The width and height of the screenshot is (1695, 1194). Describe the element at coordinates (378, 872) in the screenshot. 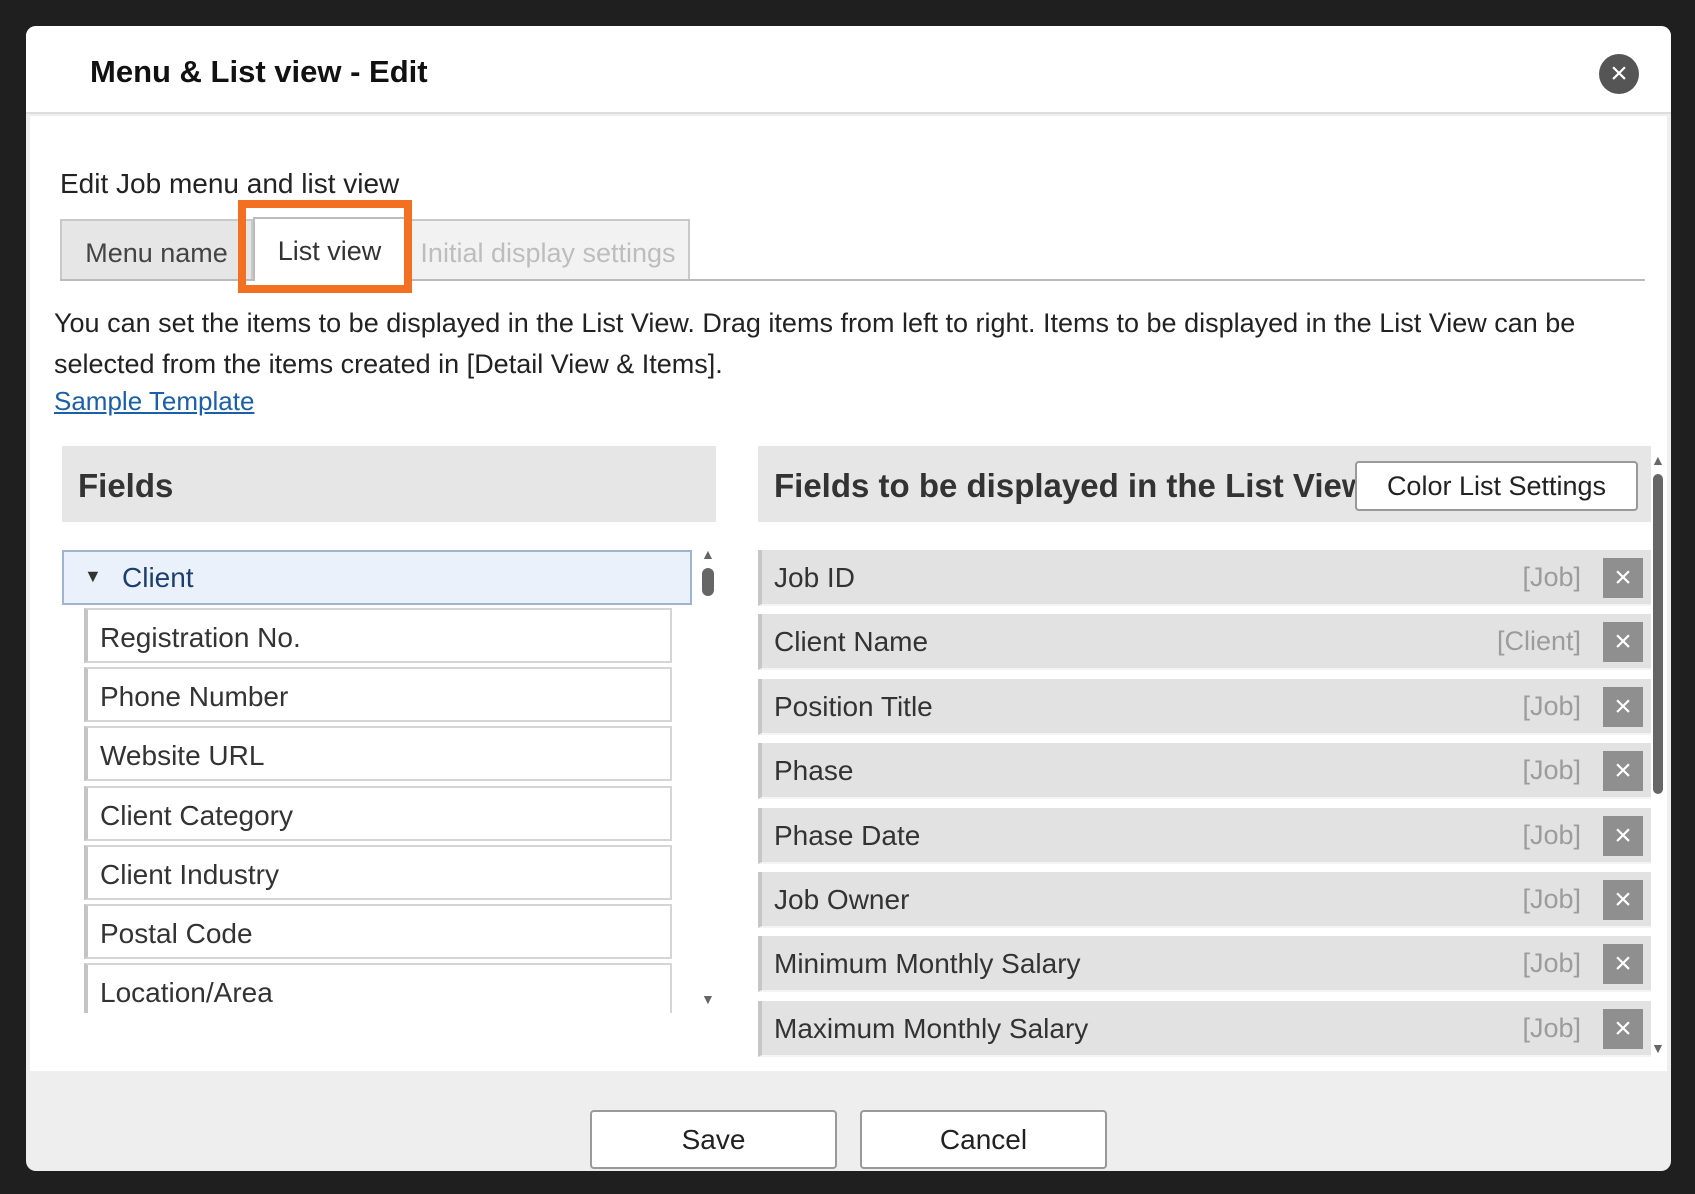

I see `field-item-client-industry: Client Industry` at that location.